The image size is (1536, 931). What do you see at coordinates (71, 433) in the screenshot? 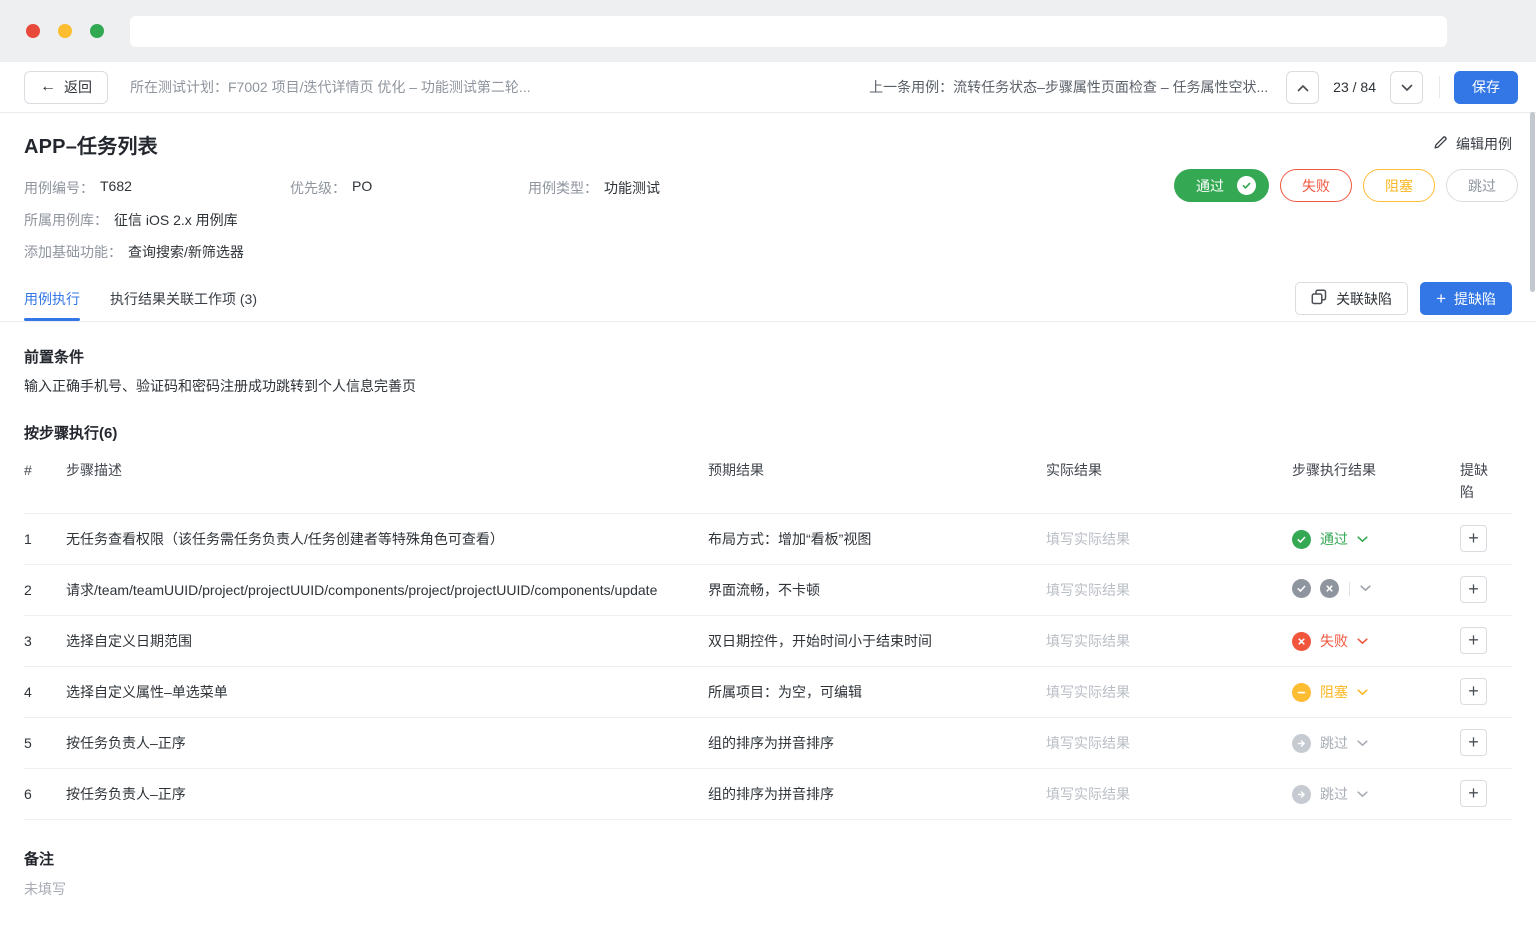
I see `steps-heading: 按步骤执行(6)` at bounding box center [71, 433].